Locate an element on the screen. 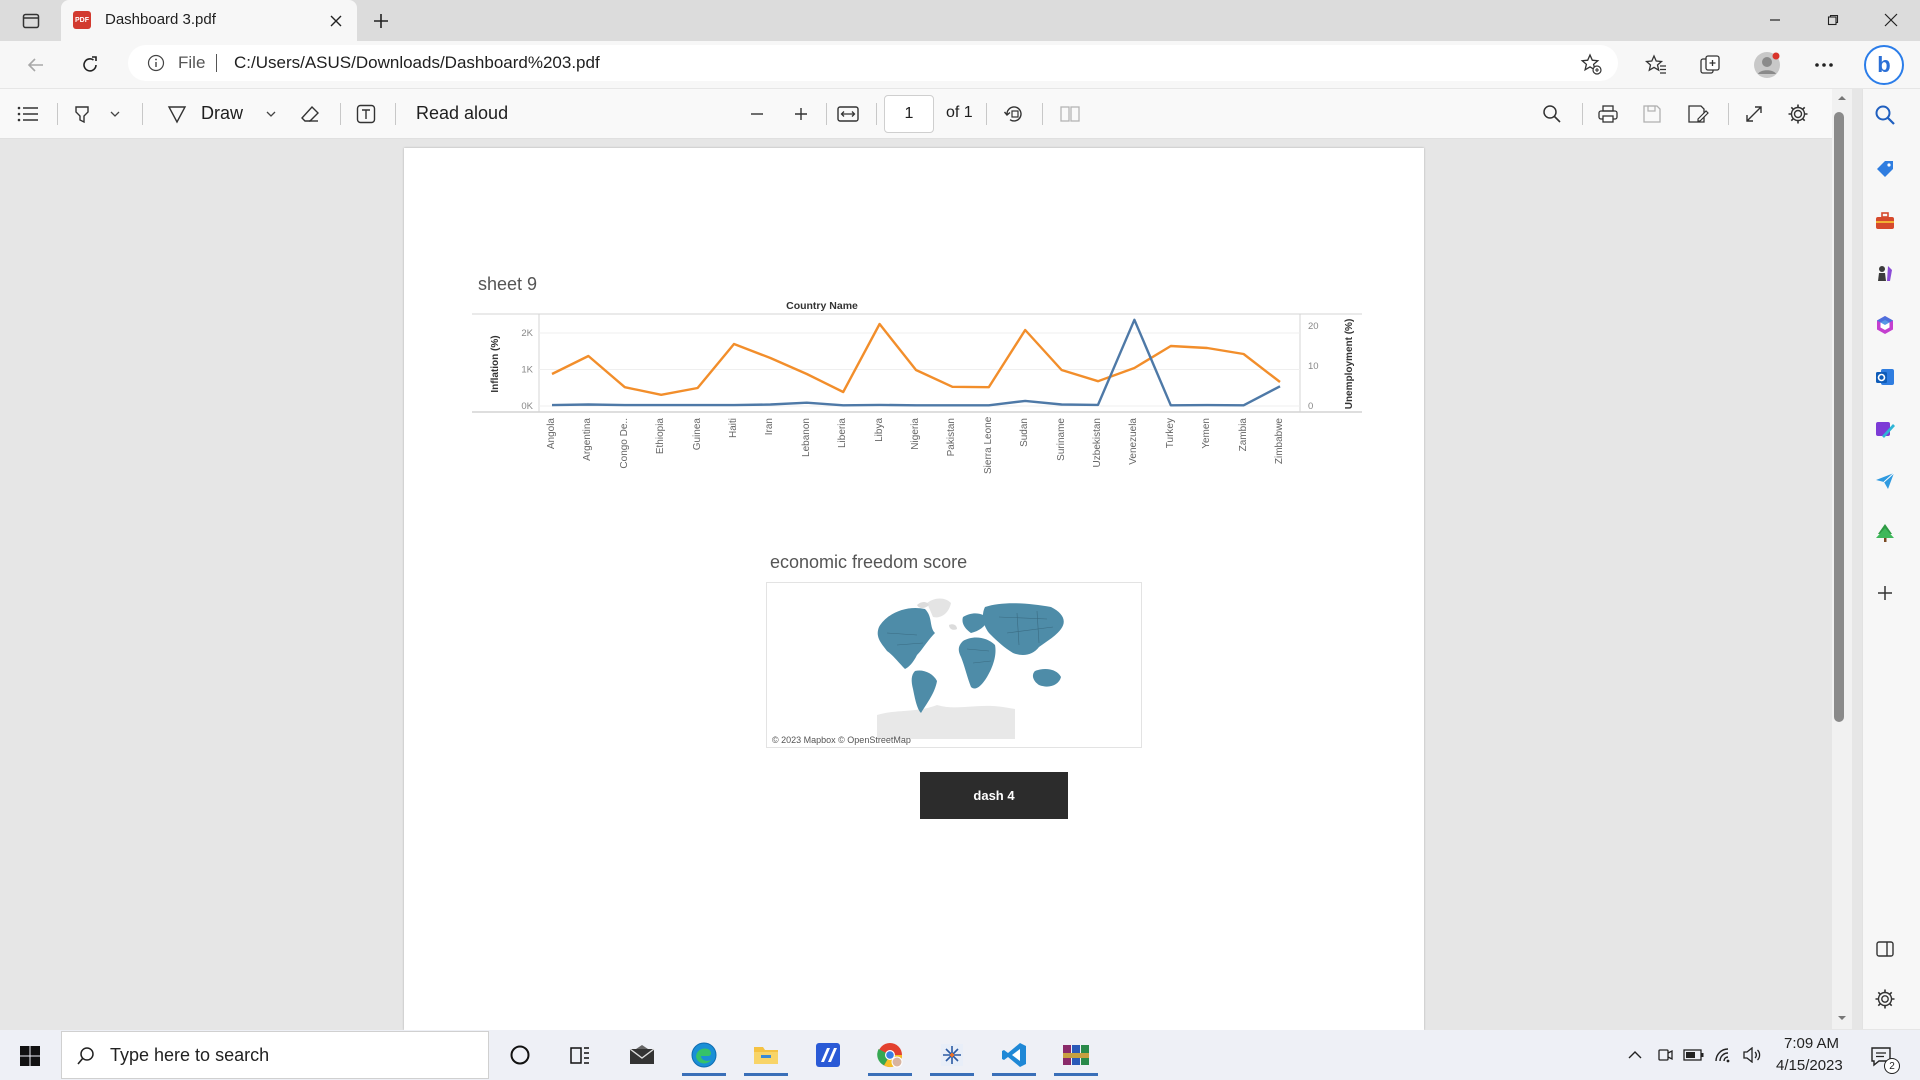 The height and width of the screenshot is (1080, 1920). x-tick-label: Libya is located at coordinates (879, 430).